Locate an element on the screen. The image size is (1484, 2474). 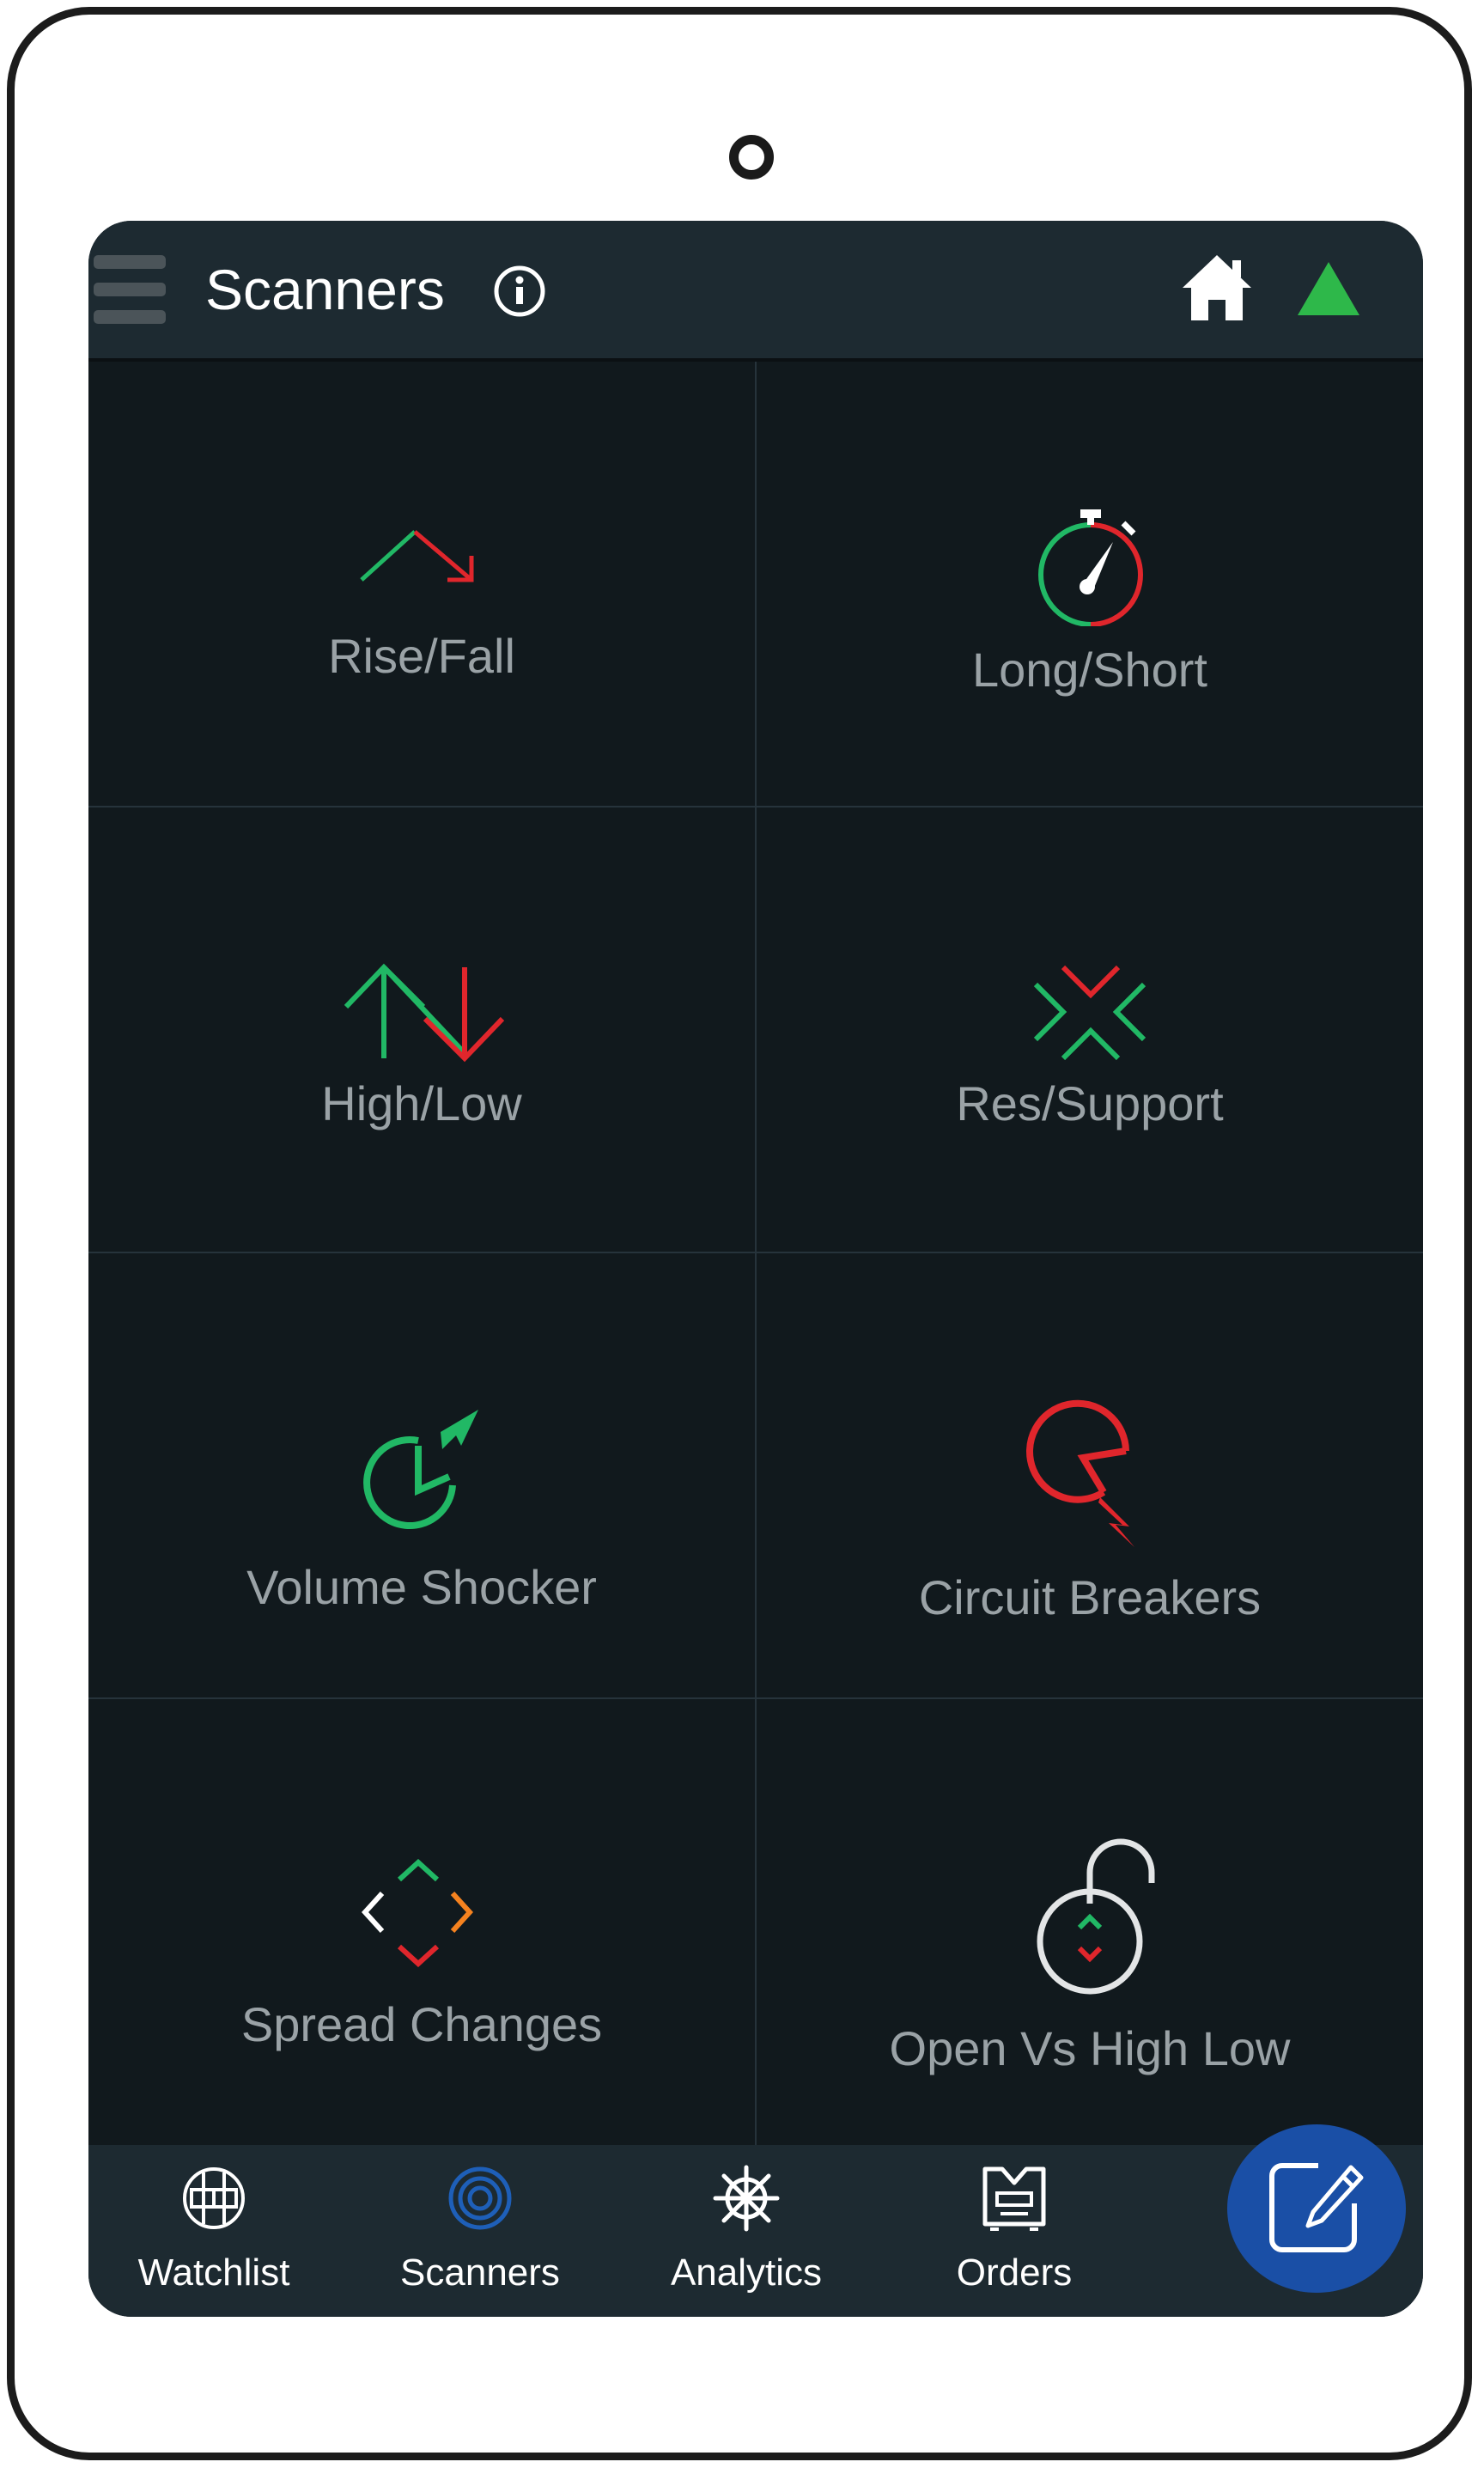
page-title: Scanners is located at coordinates (325, 289).